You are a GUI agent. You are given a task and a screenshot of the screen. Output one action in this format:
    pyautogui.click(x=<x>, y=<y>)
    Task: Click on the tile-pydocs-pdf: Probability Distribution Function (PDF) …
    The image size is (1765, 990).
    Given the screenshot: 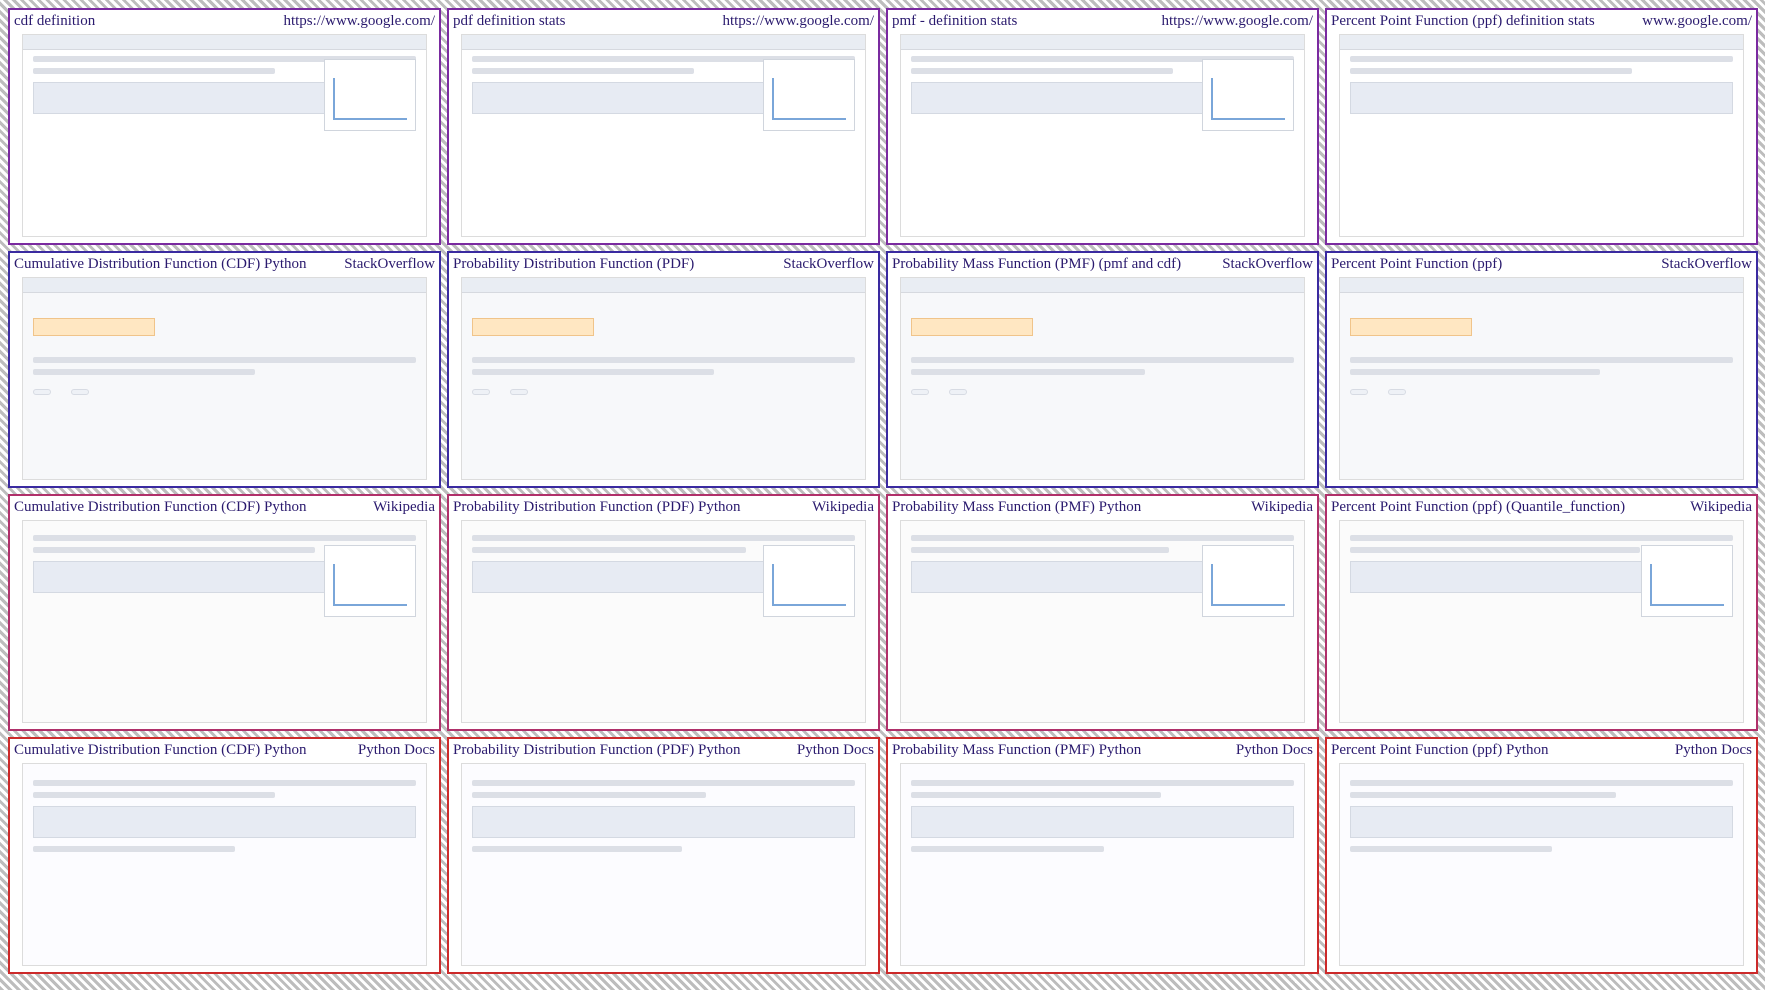 What is the action you would take?
    pyautogui.click(x=663, y=855)
    